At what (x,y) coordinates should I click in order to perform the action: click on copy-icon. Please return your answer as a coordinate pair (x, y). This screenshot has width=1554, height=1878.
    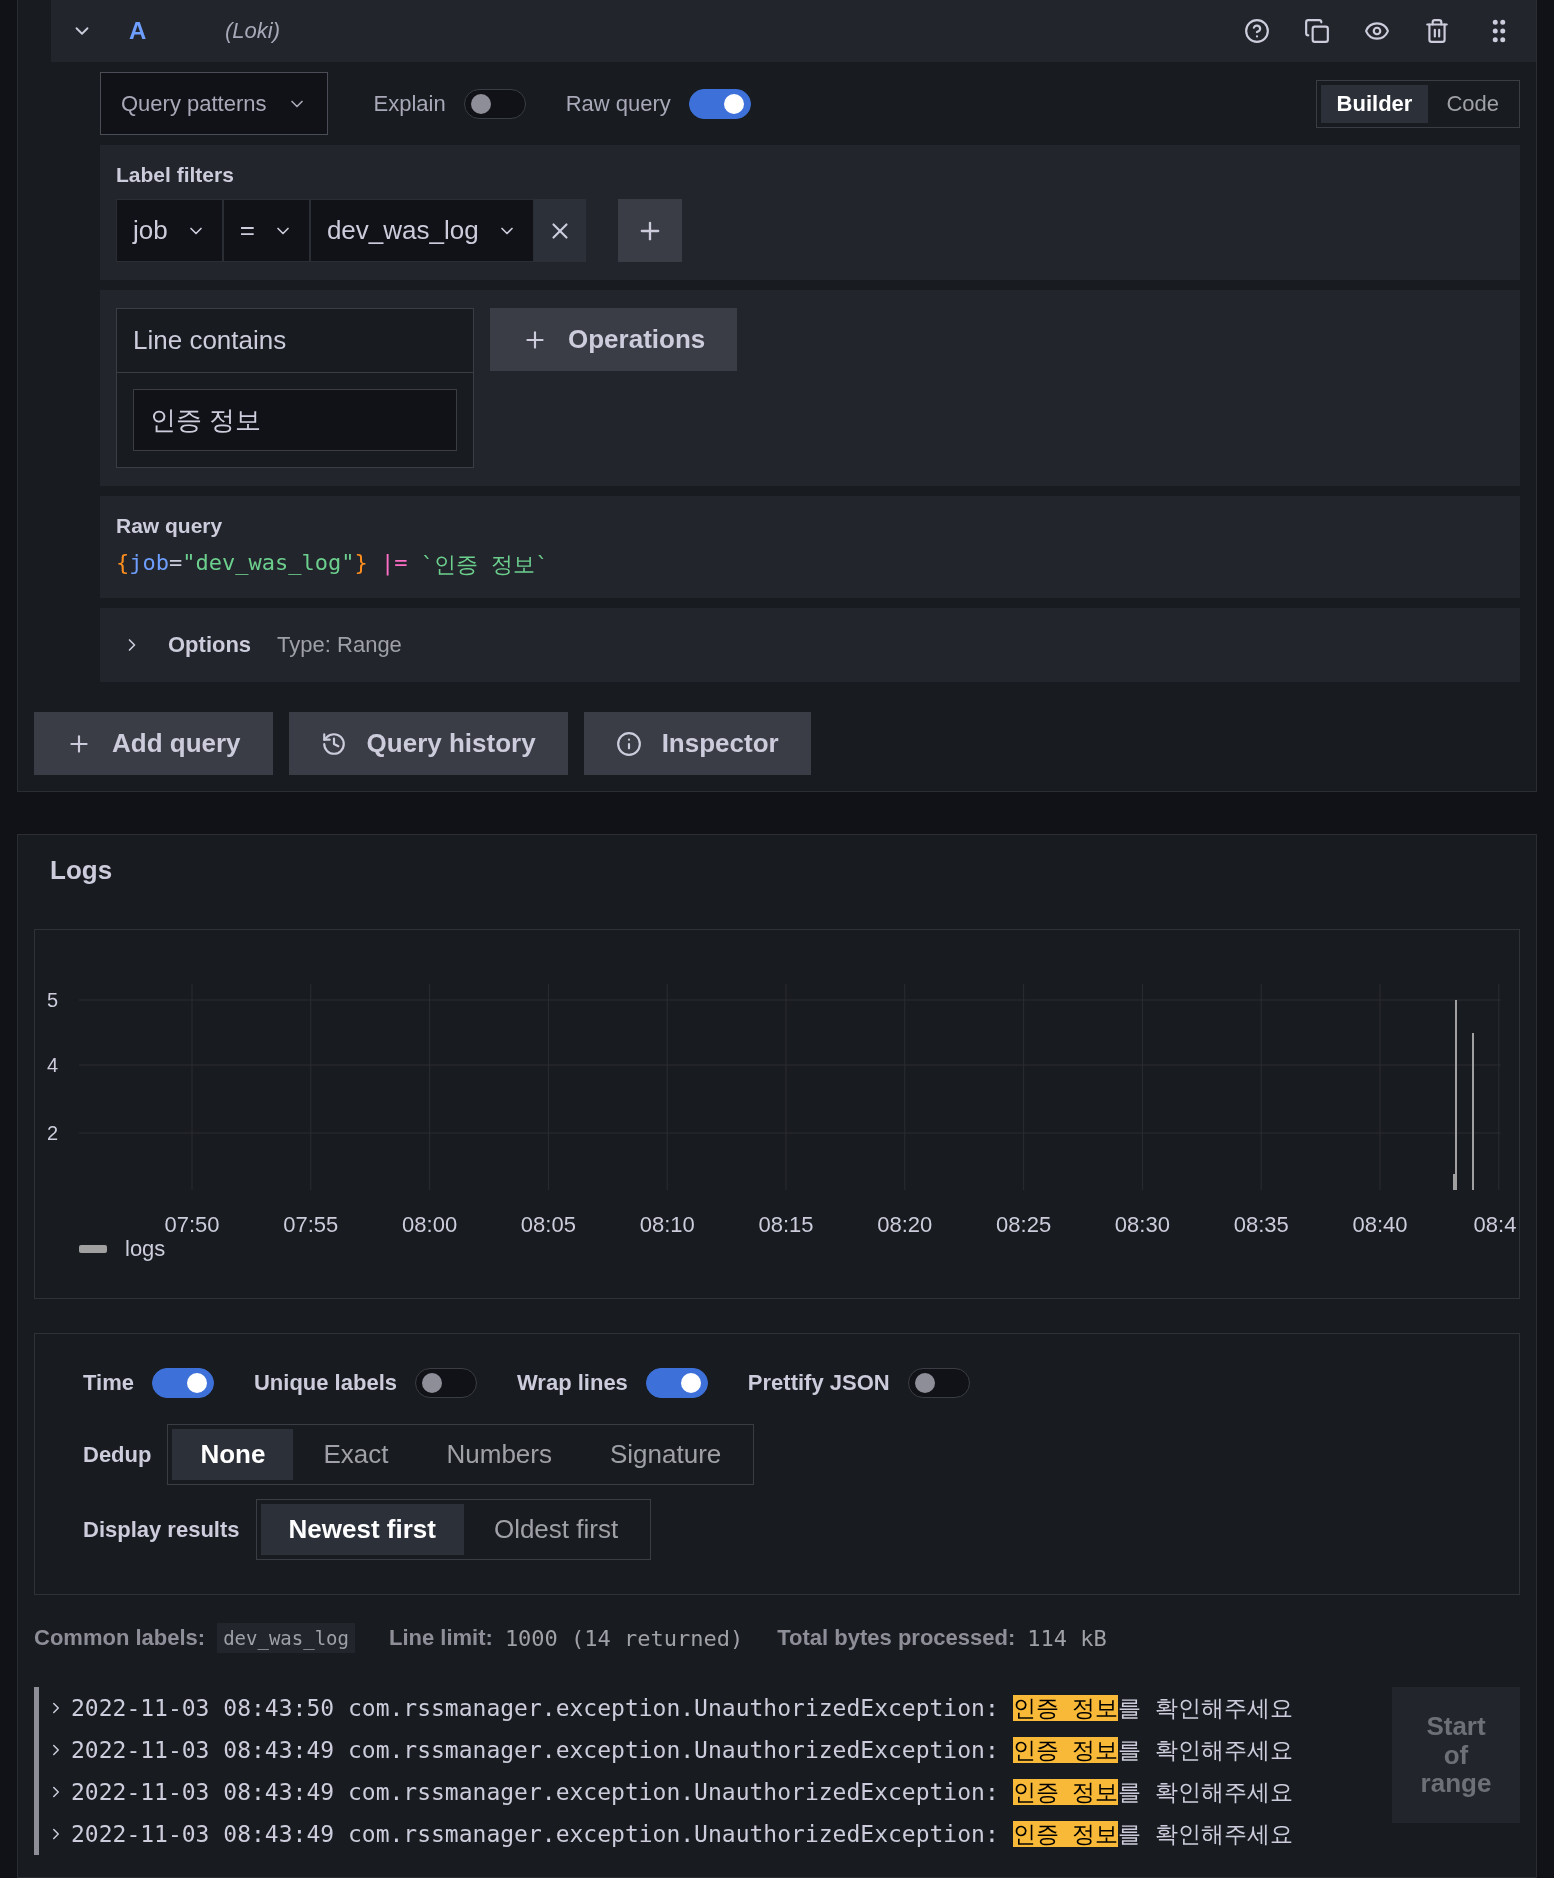
    Looking at the image, I should click on (1317, 31).